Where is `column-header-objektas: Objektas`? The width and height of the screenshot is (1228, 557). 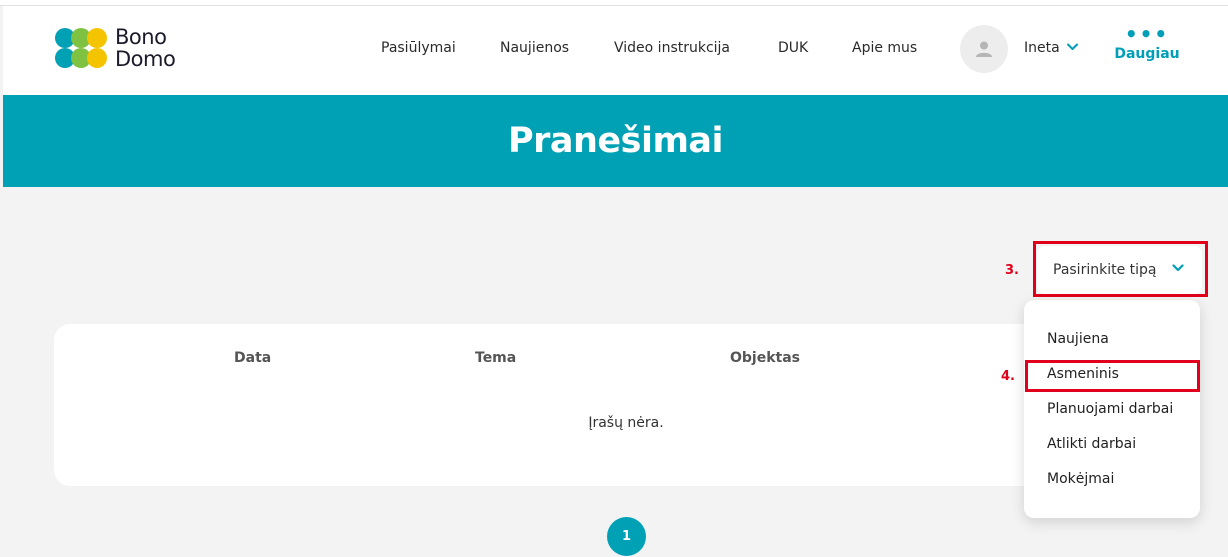
column-header-objektas: Objektas is located at coordinates (765, 358).